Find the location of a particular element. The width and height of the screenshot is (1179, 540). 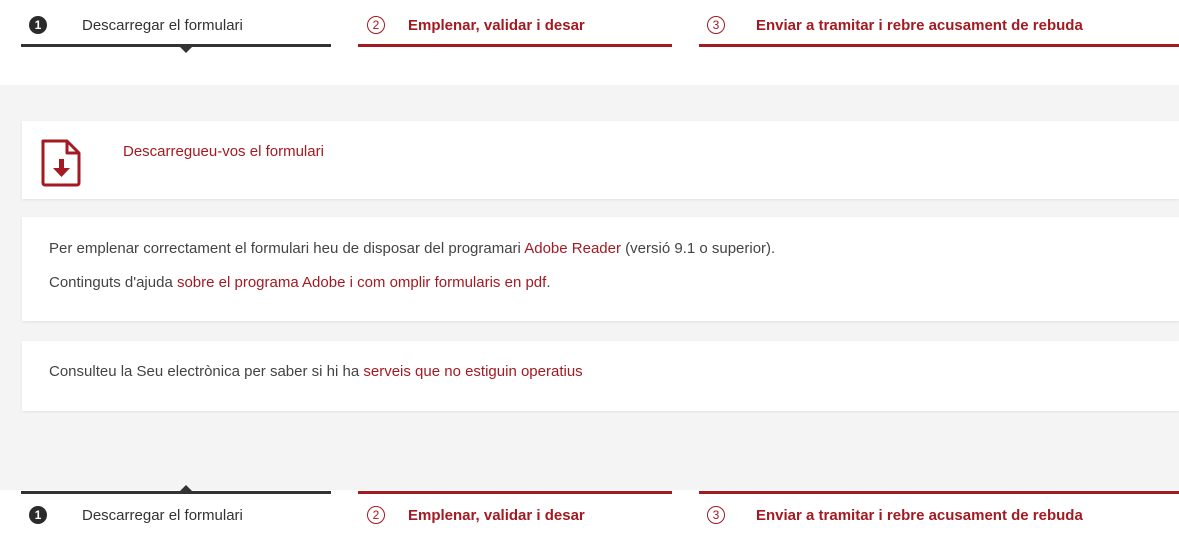

step-2-overline is located at coordinates (515, 492).